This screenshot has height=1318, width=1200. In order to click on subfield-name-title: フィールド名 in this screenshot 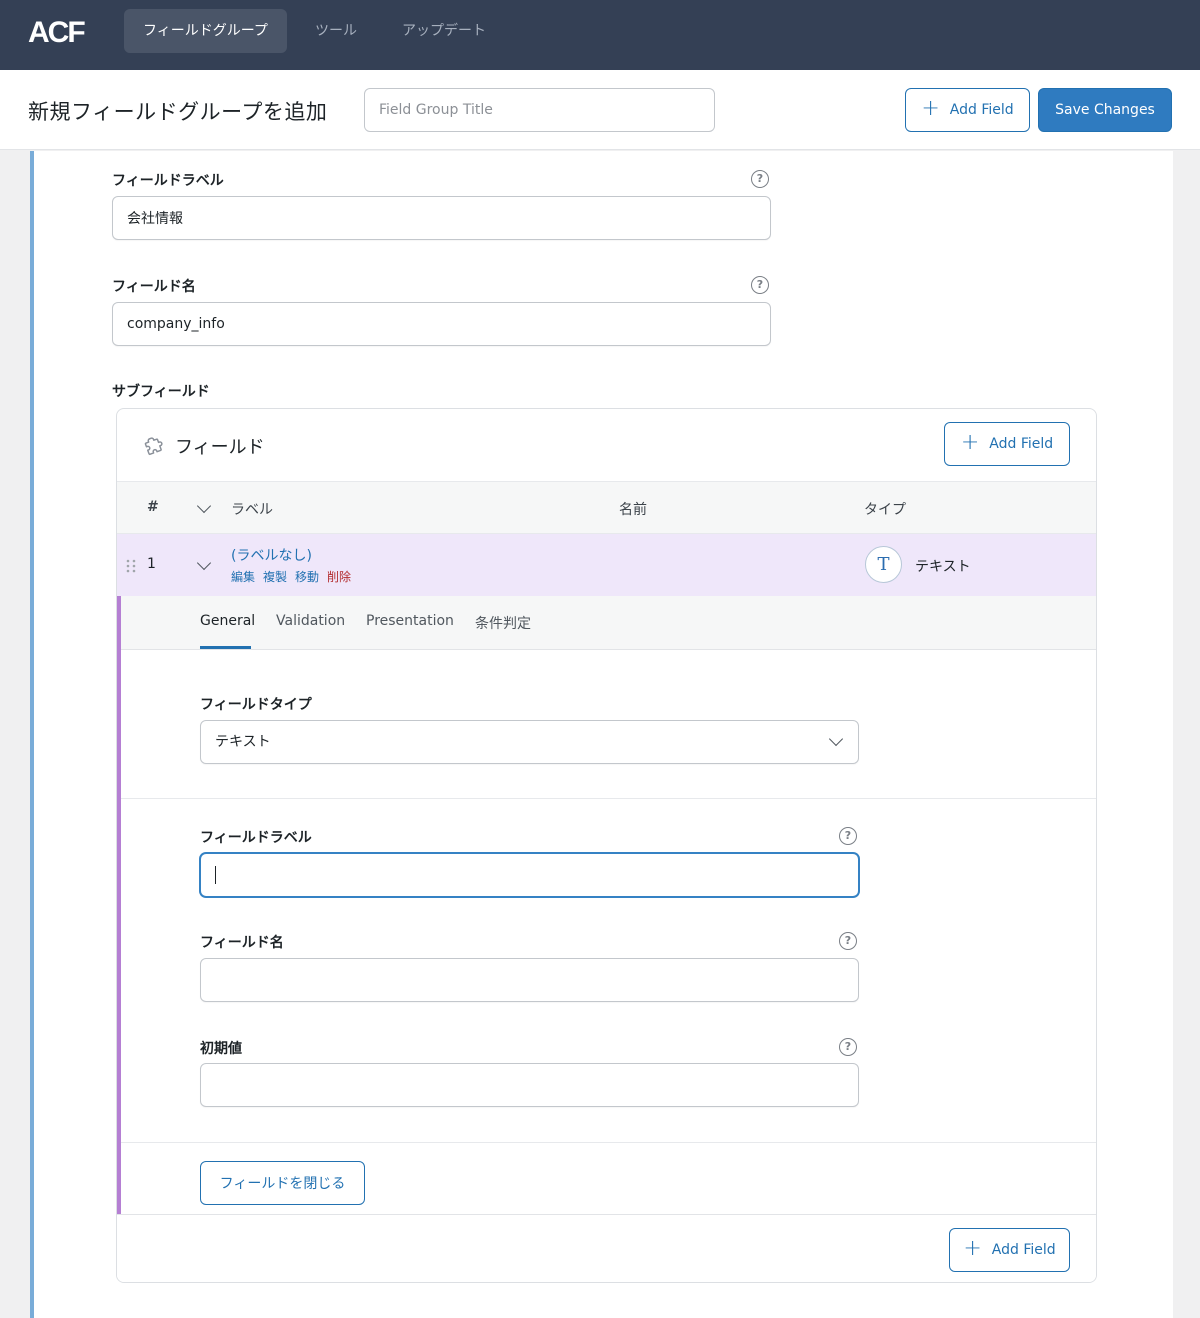, I will do `click(242, 943)`.